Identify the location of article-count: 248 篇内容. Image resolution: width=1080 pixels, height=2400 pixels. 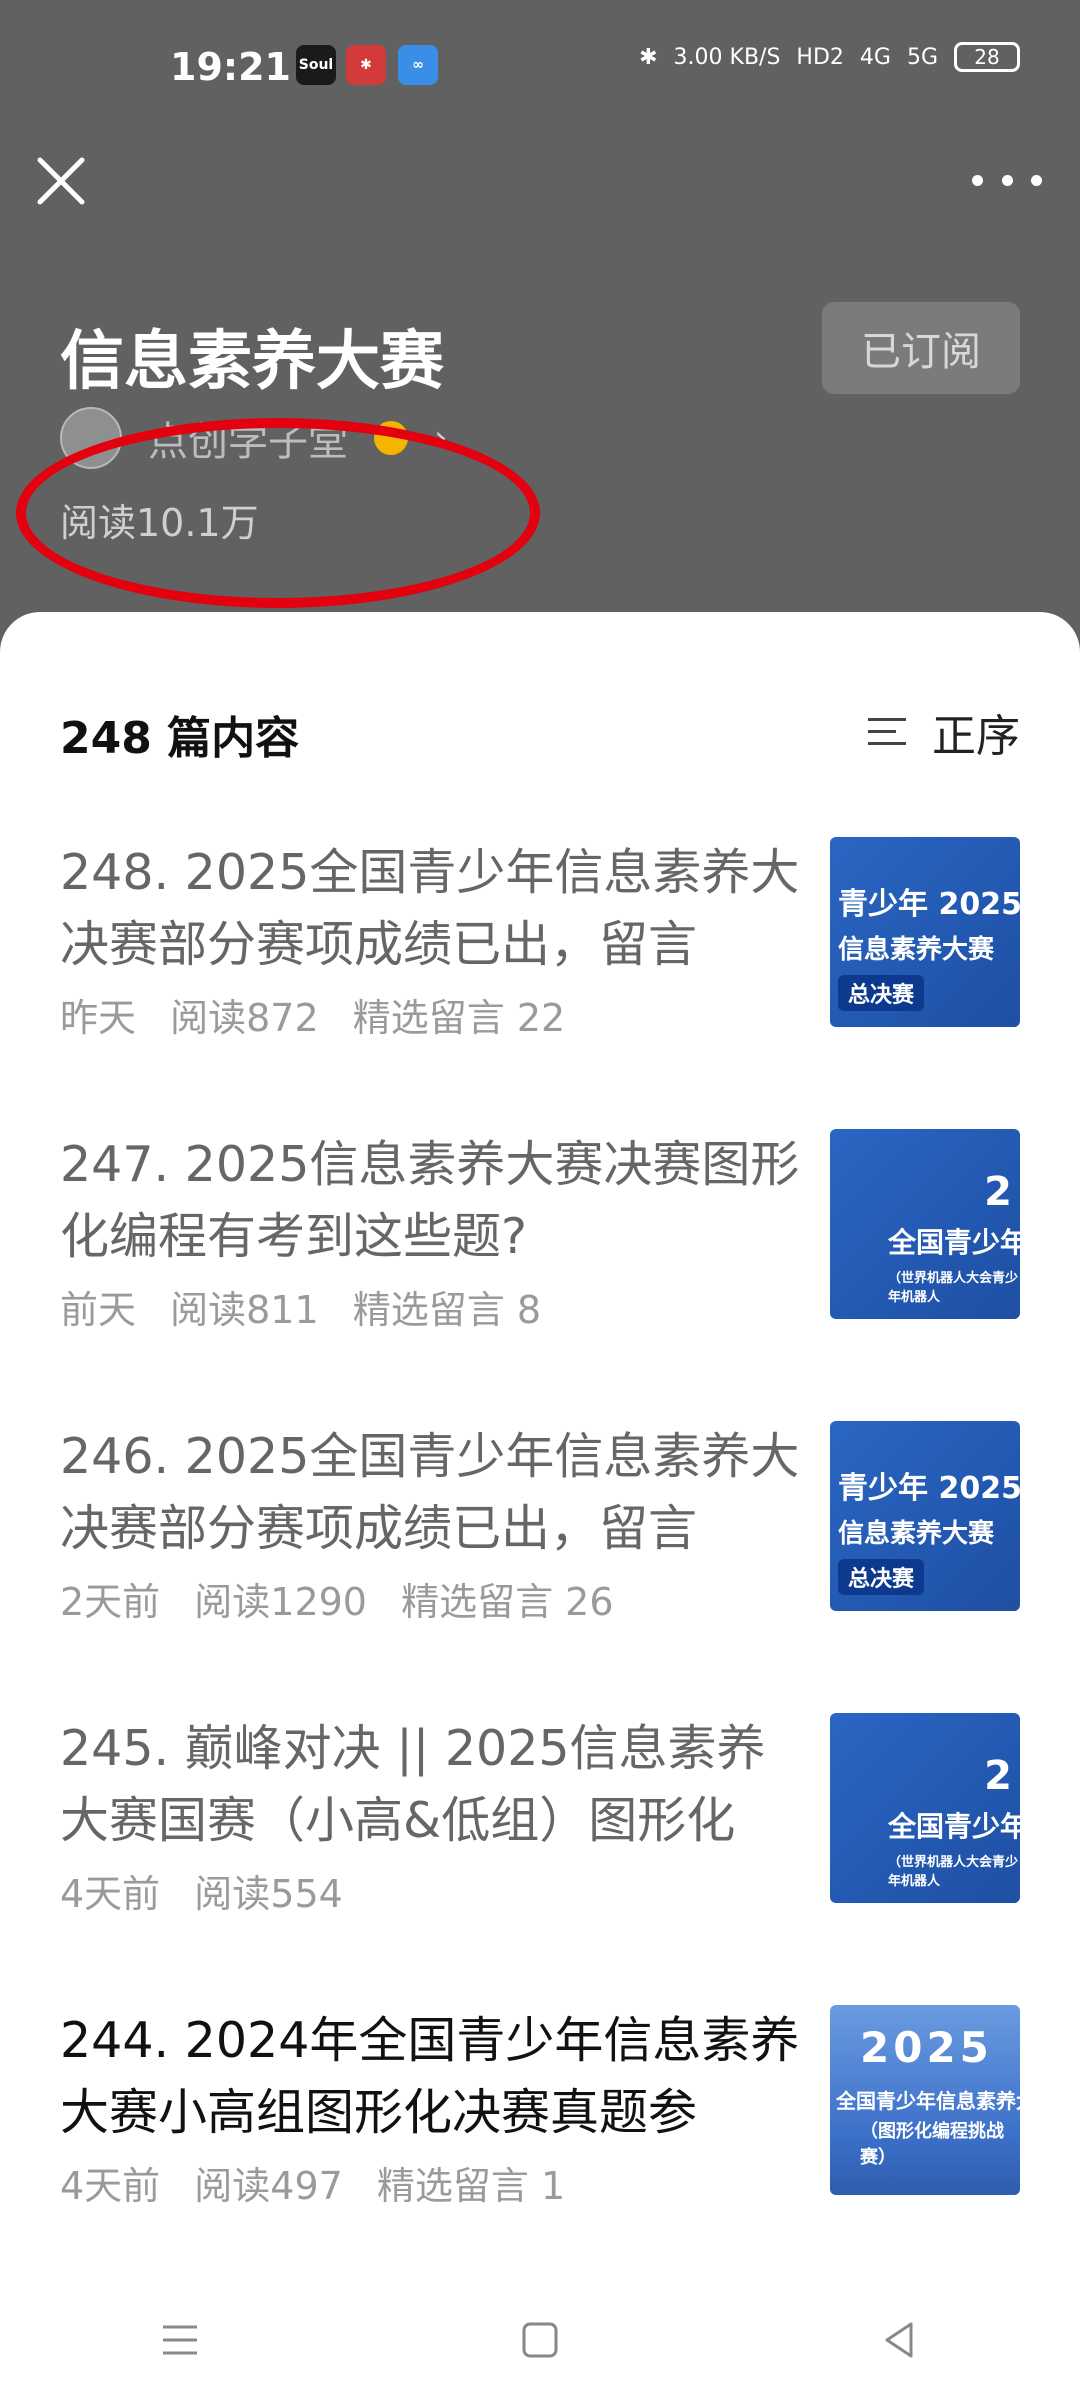
(180, 738).